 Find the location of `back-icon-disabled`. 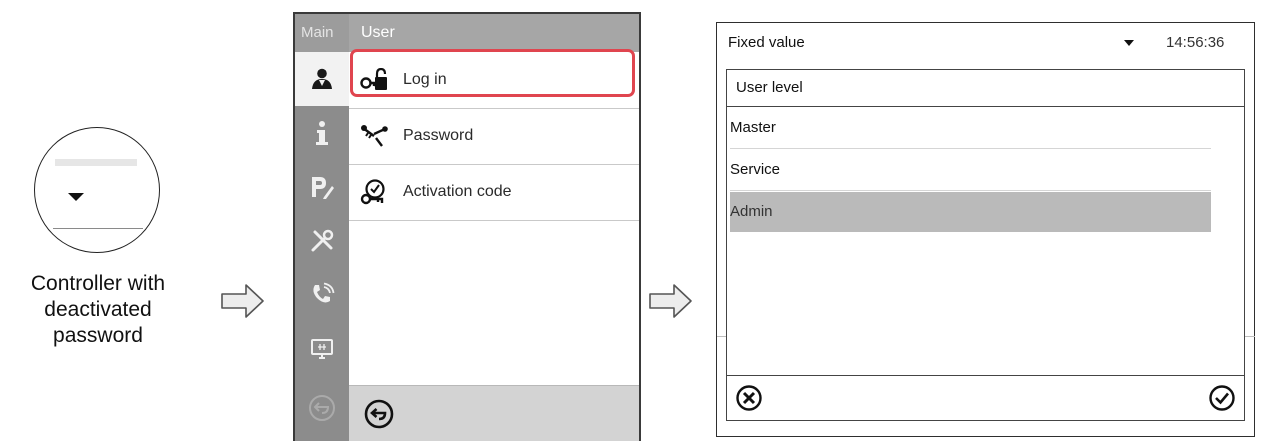

back-icon-disabled is located at coordinates (322, 408).